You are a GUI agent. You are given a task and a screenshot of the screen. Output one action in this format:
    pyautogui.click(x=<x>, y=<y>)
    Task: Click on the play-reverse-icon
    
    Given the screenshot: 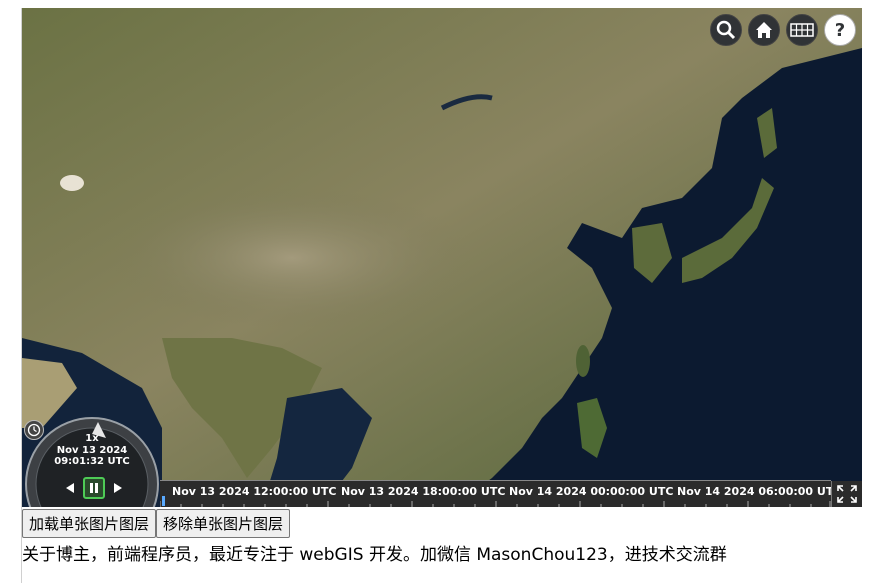 What is the action you would take?
    pyautogui.click(x=70, y=488)
    